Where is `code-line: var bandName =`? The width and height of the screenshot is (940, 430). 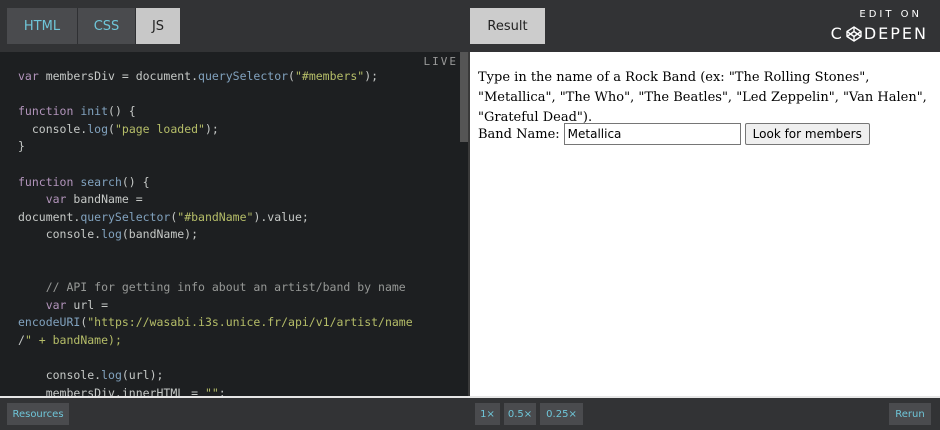
code-line: var bandName = is located at coordinates (228, 200).